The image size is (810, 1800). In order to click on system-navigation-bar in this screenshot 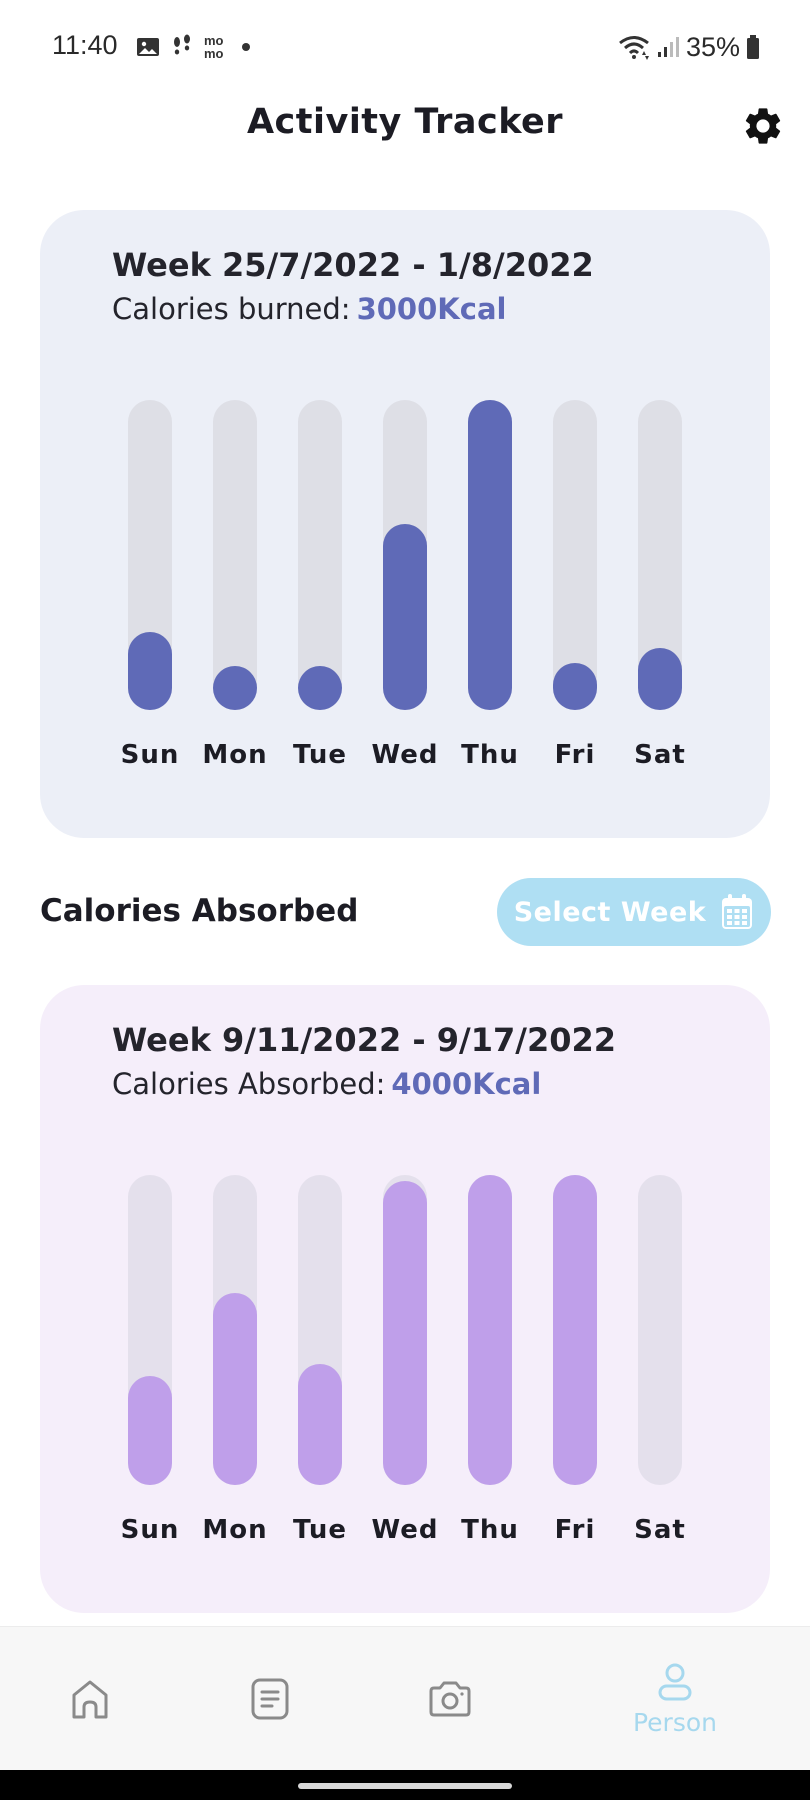, I will do `click(405, 1785)`.